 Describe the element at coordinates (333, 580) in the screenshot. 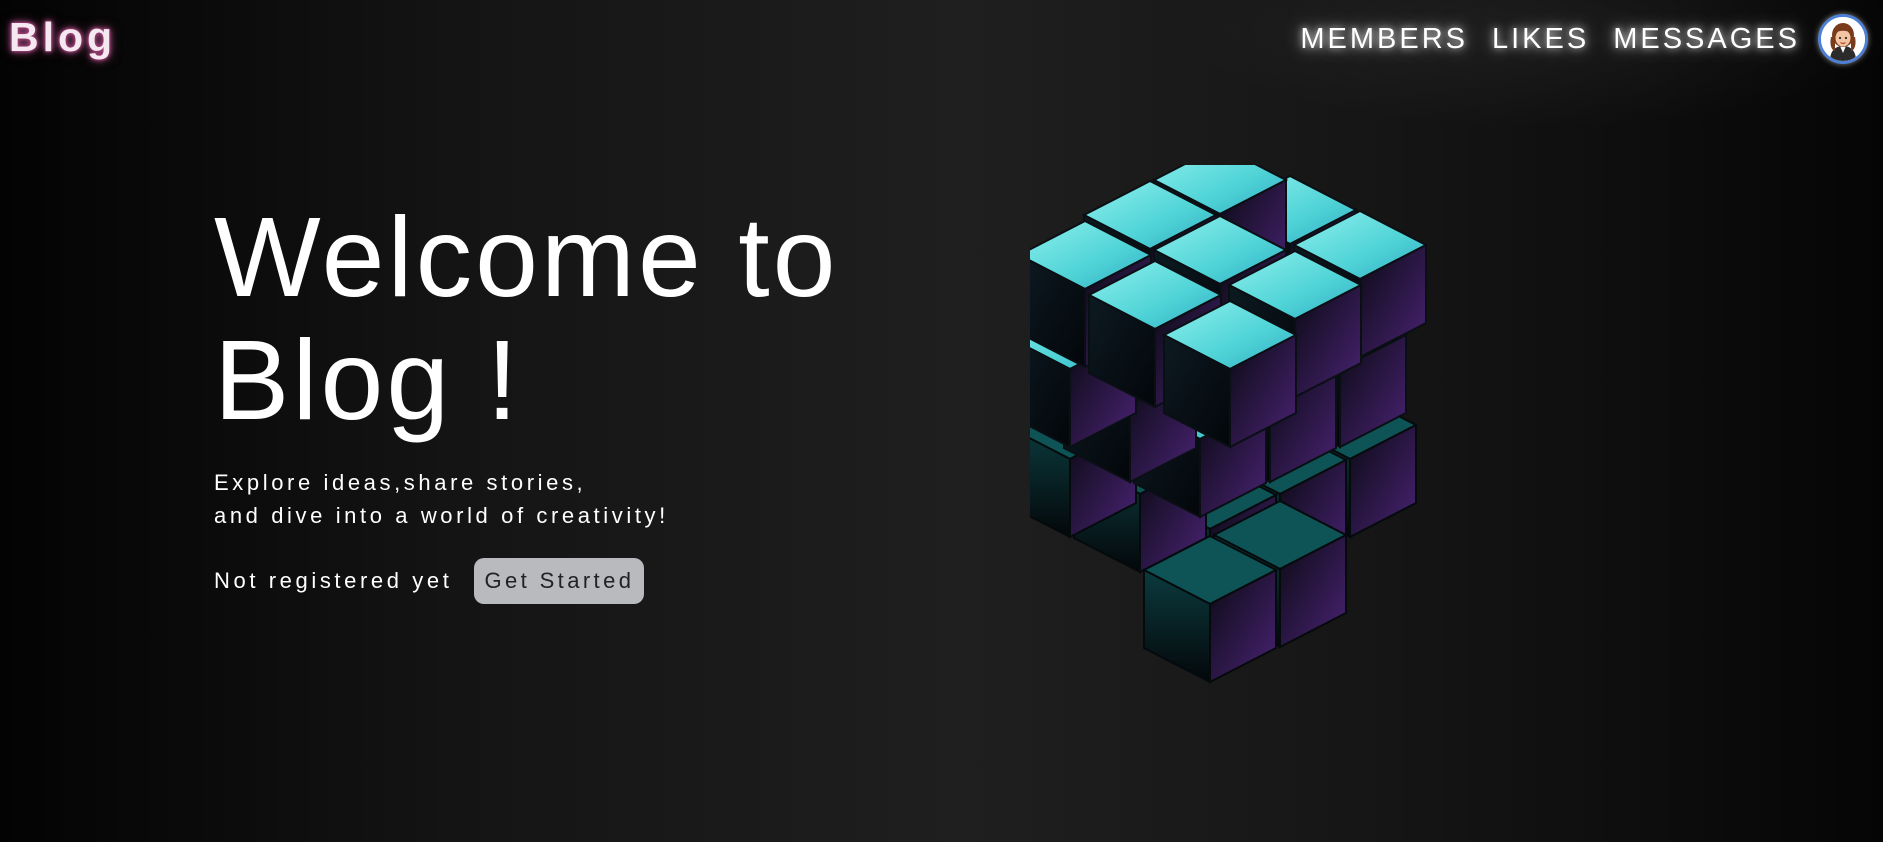

I see `cta-text: Not registered yet` at that location.